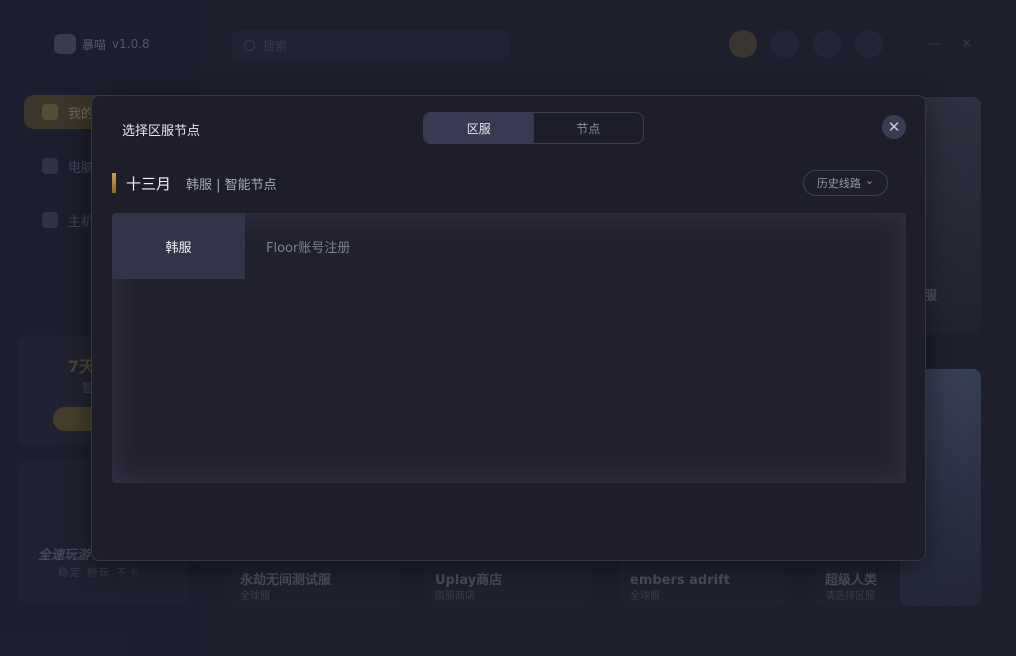  I want to click on history-routes-label: 历史线路, so click(838, 183).